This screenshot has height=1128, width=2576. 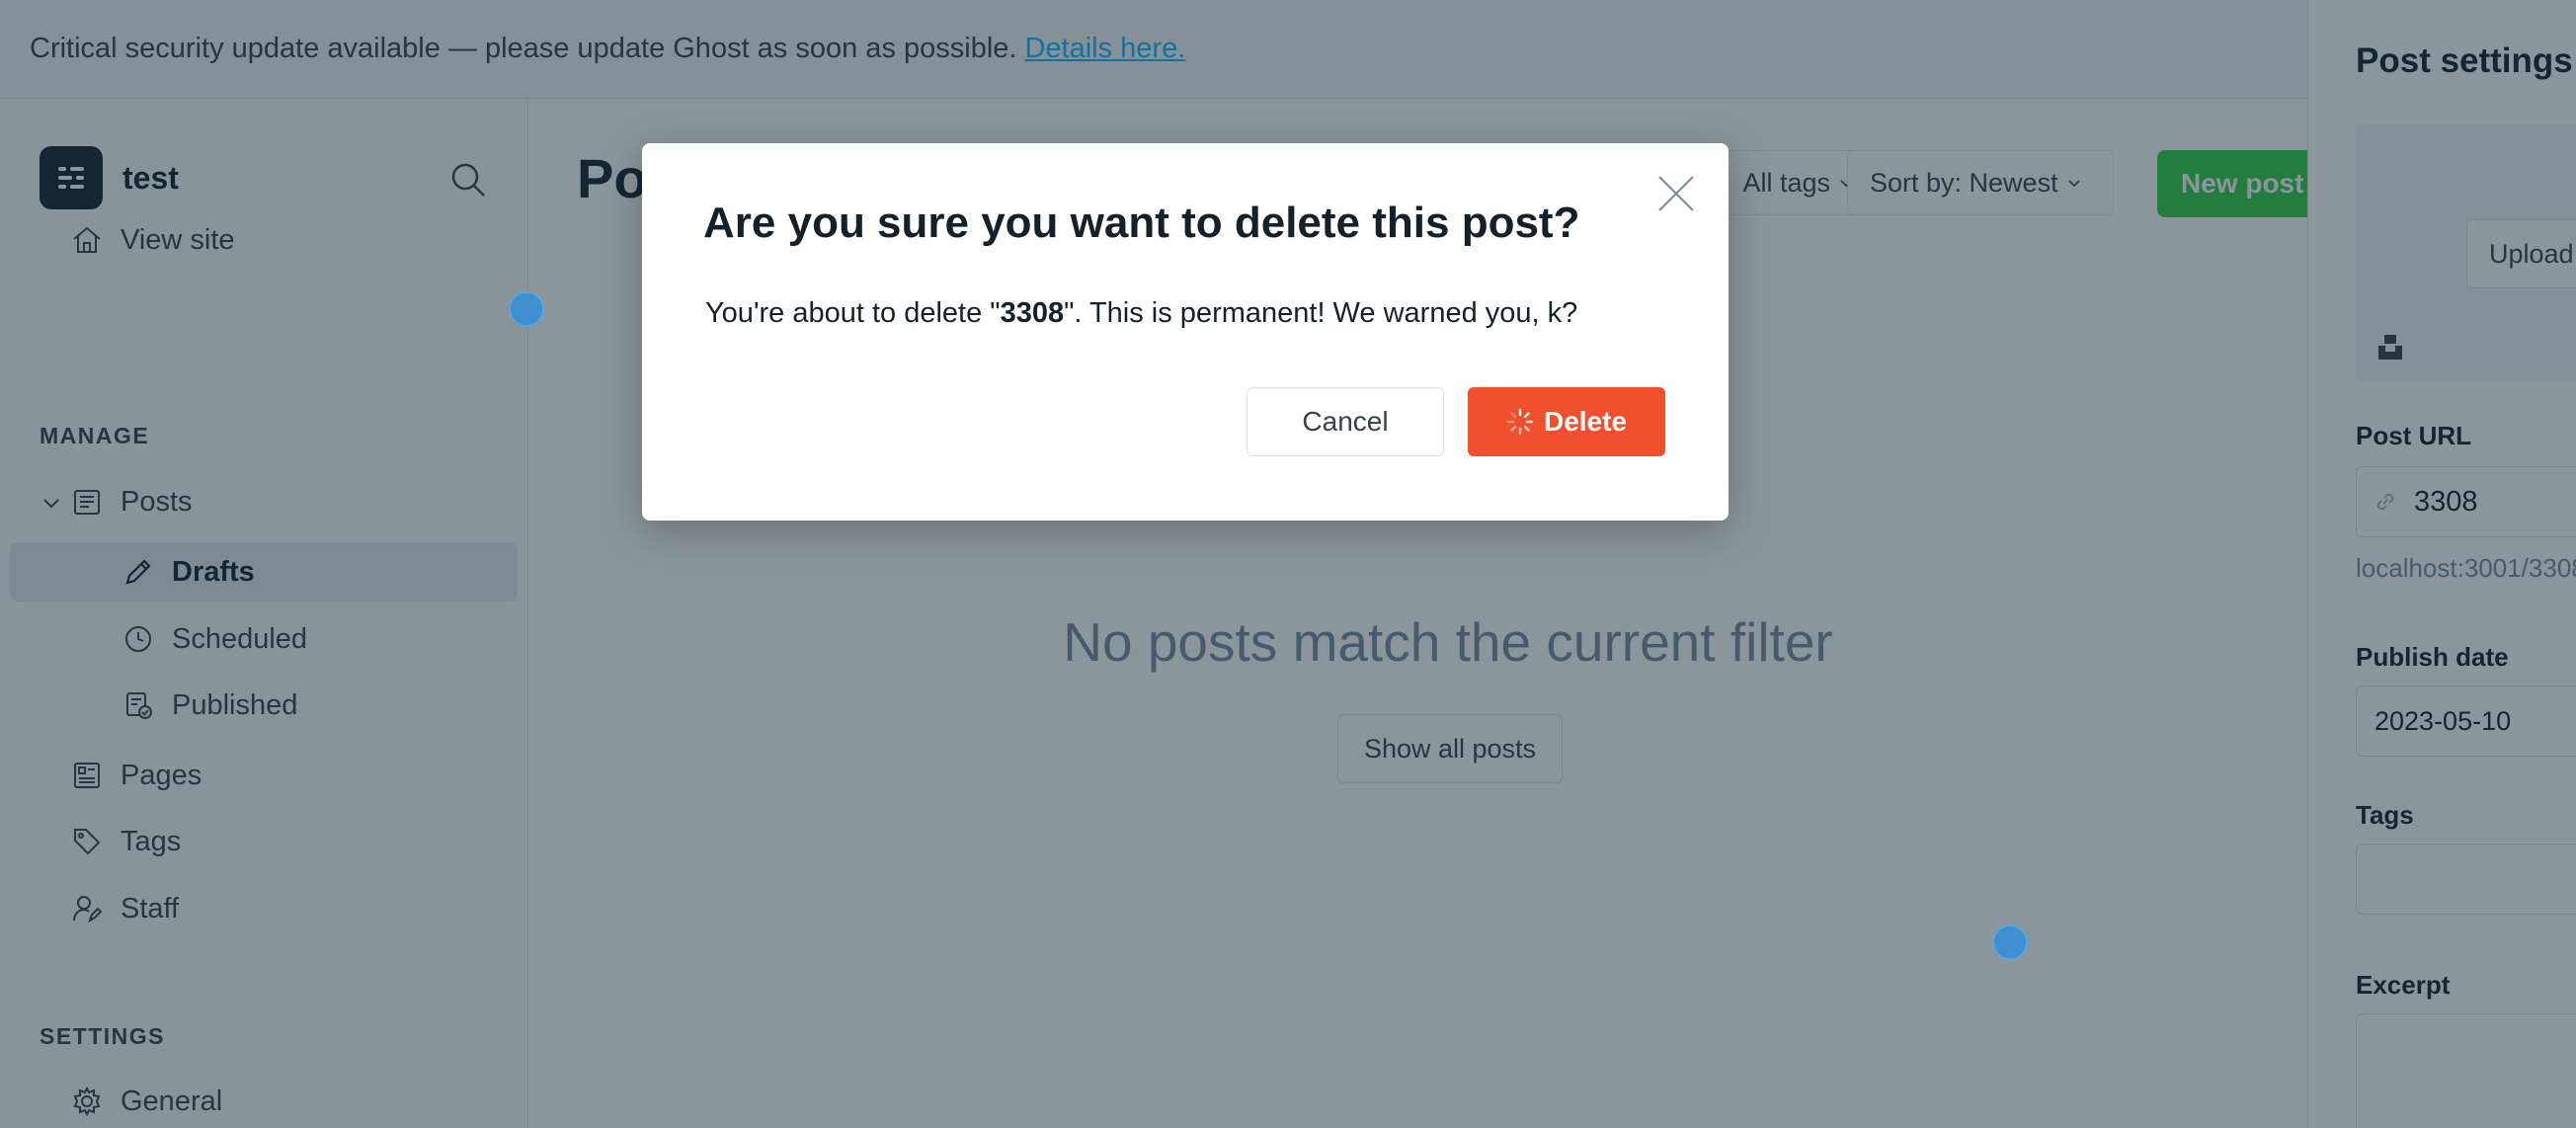 What do you see at coordinates (1585, 422) in the screenshot?
I see `delete-button-label: Delete` at bounding box center [1585, 422].